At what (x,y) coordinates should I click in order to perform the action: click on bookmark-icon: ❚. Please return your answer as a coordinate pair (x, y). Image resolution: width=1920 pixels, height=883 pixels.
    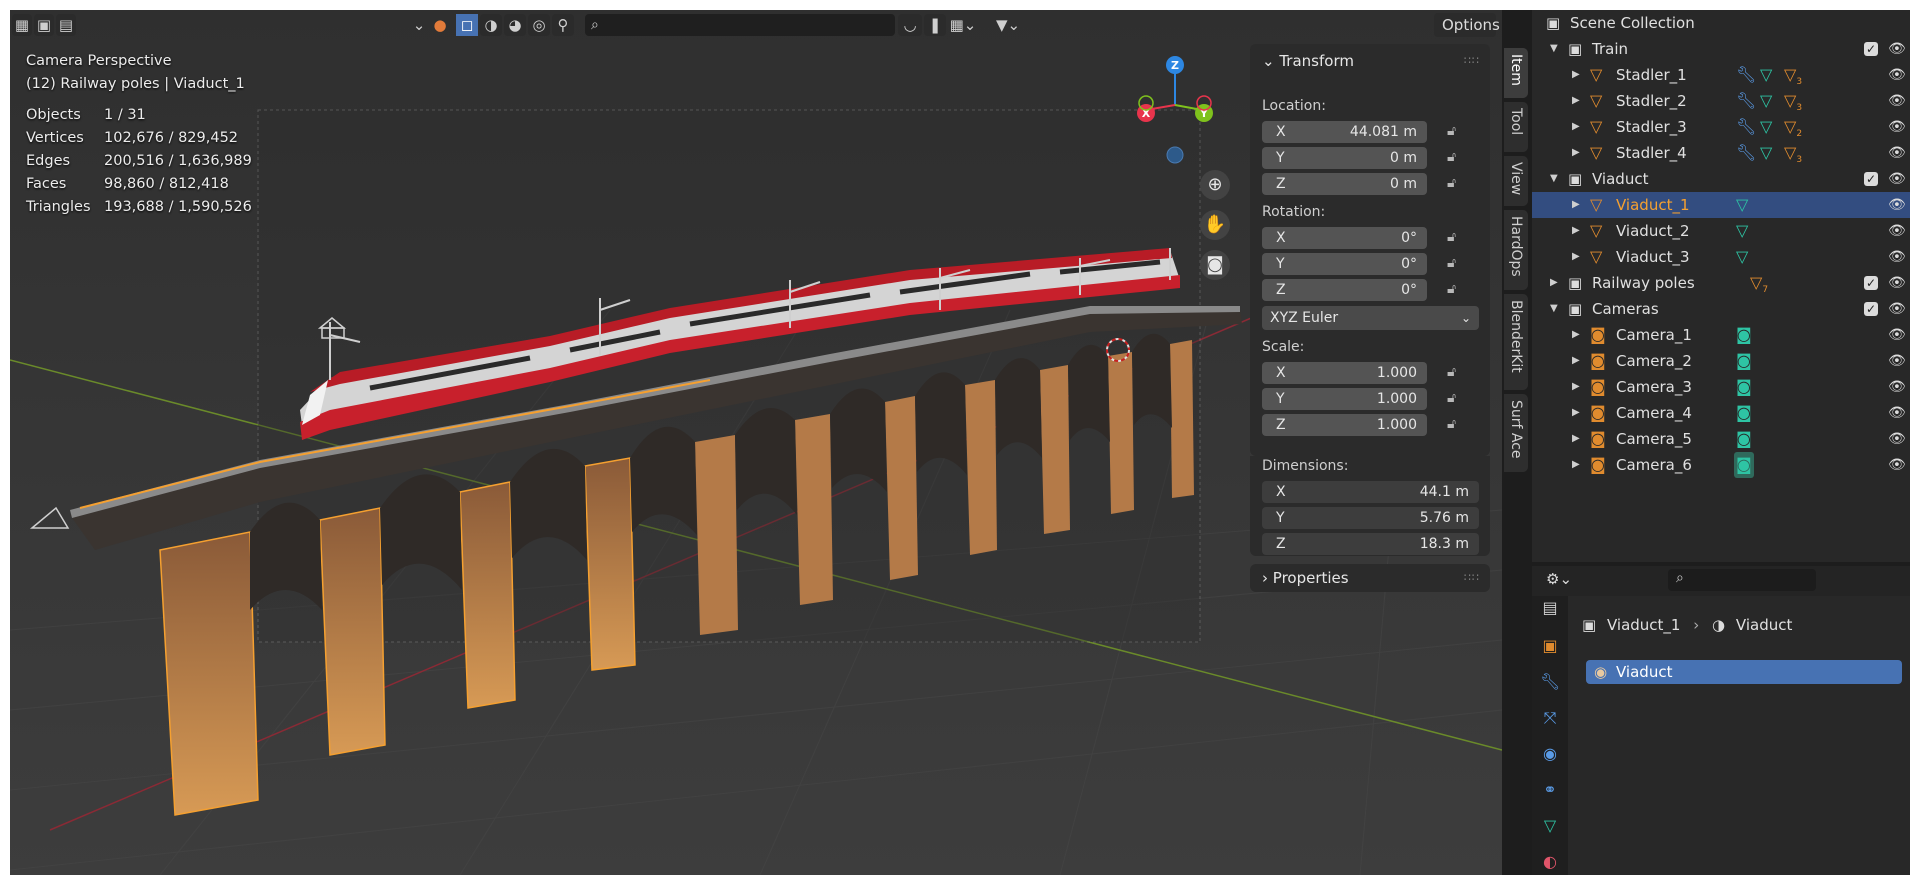
    Looking at the image, I should click on (935, 25).